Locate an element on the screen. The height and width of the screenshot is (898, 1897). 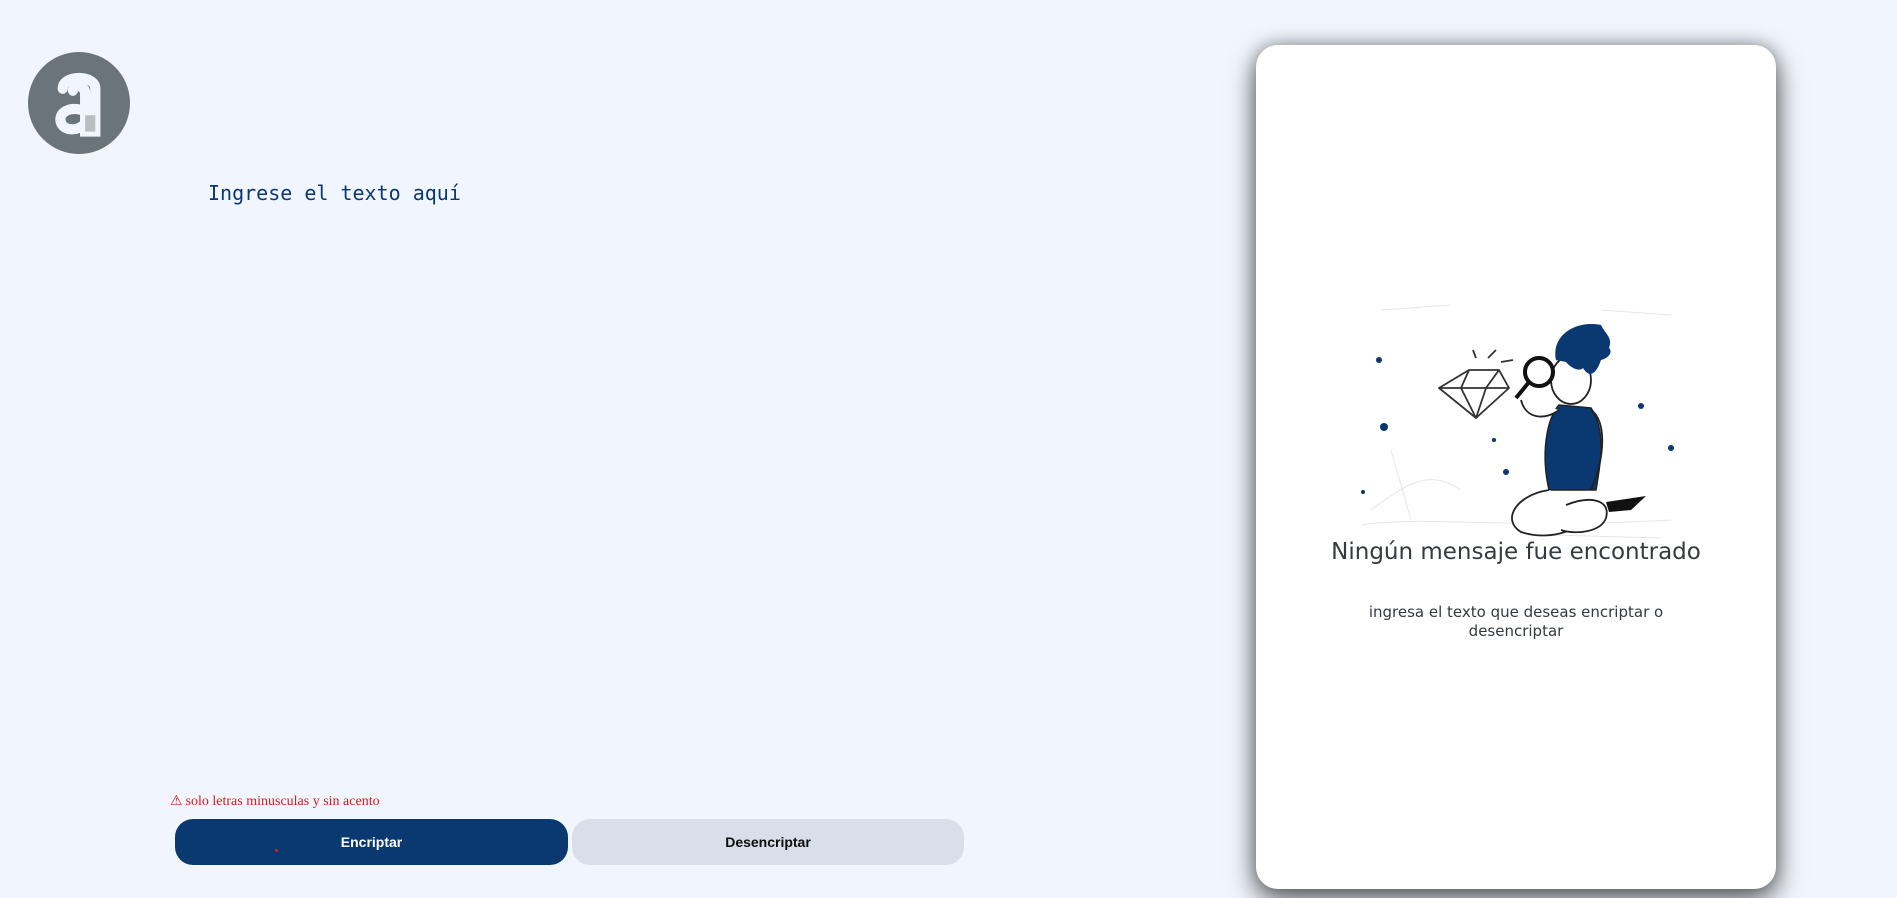
encrypt-button: Encriptar is located at coordinates (371, 842).